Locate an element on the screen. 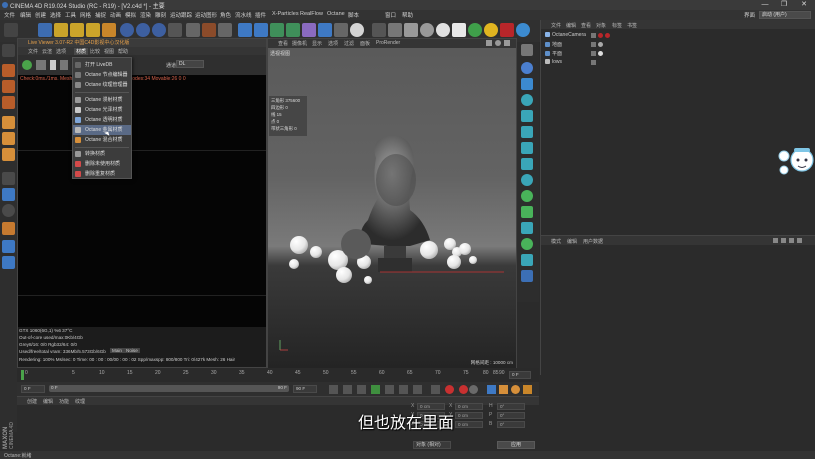 The height and width of the screenshot is (459, 815). rotate-view-icon is located at coordinates (498, 43).